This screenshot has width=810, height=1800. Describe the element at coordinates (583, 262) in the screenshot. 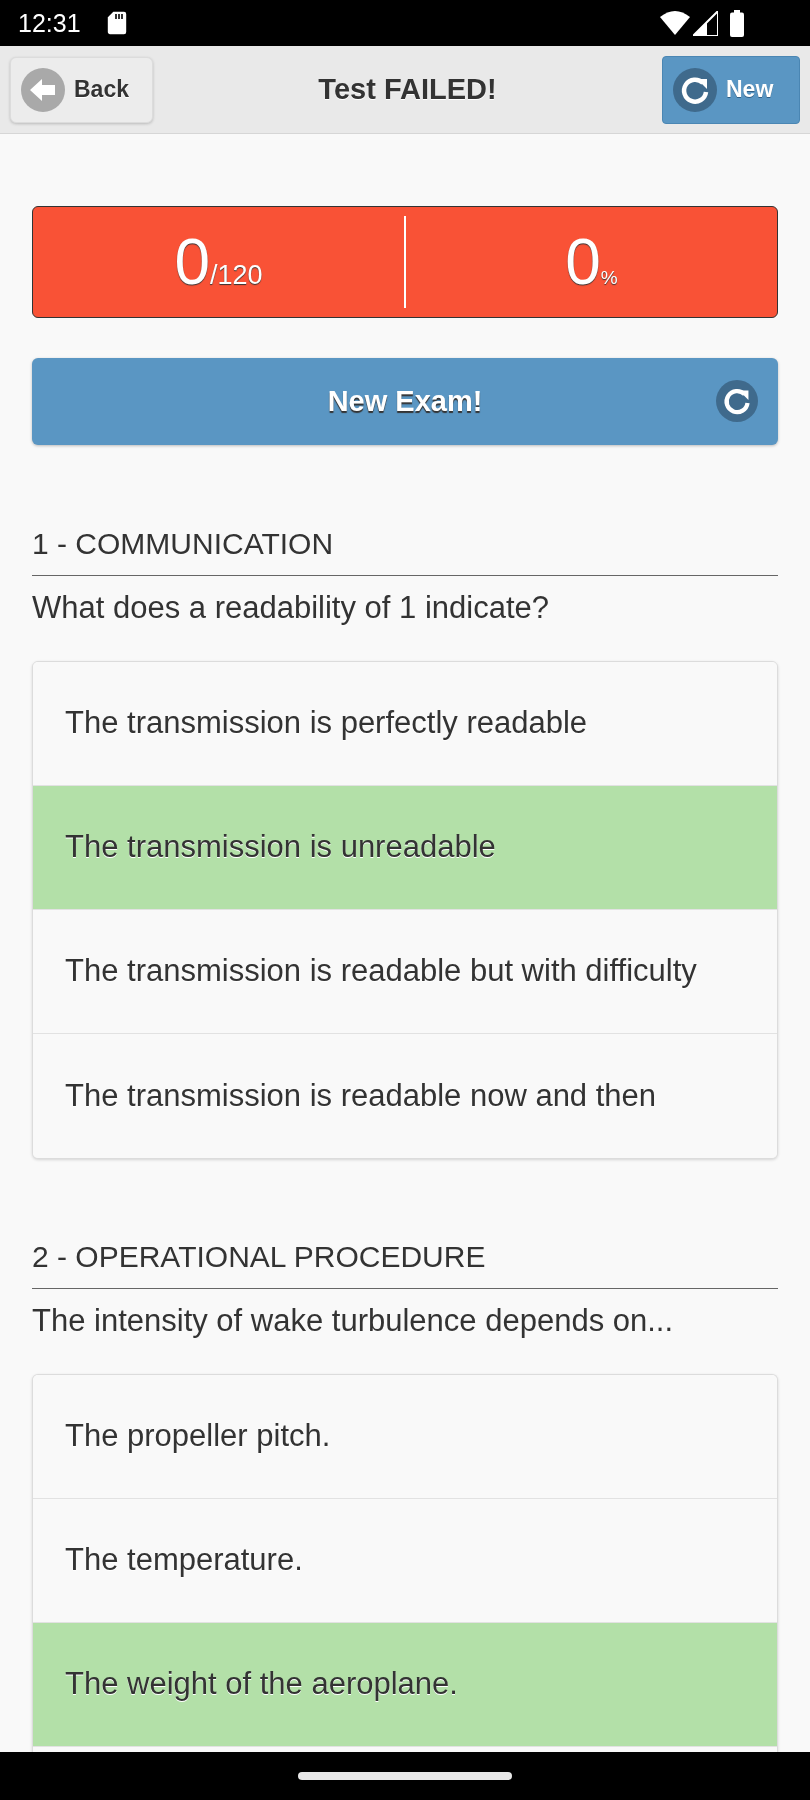

I see `score-percent: 0` at that location.